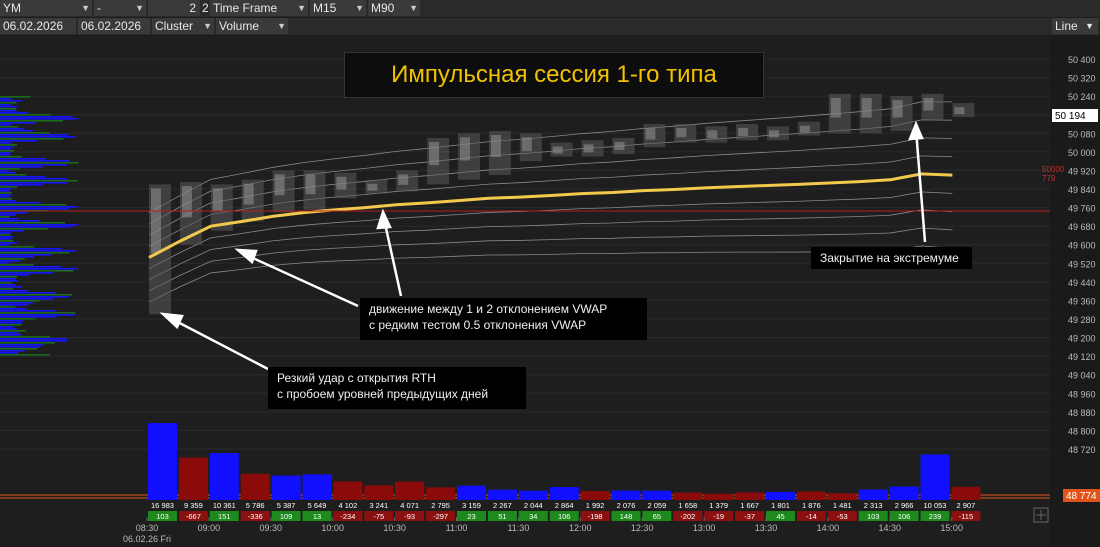  I want to click on delta-label: 23, so click(471, 516).